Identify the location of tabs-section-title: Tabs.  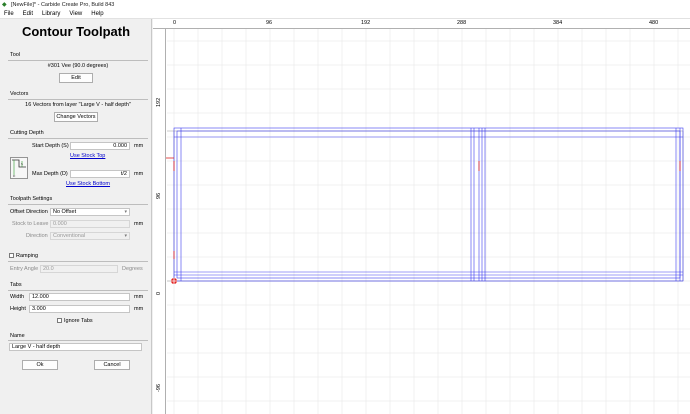
(16, 285).